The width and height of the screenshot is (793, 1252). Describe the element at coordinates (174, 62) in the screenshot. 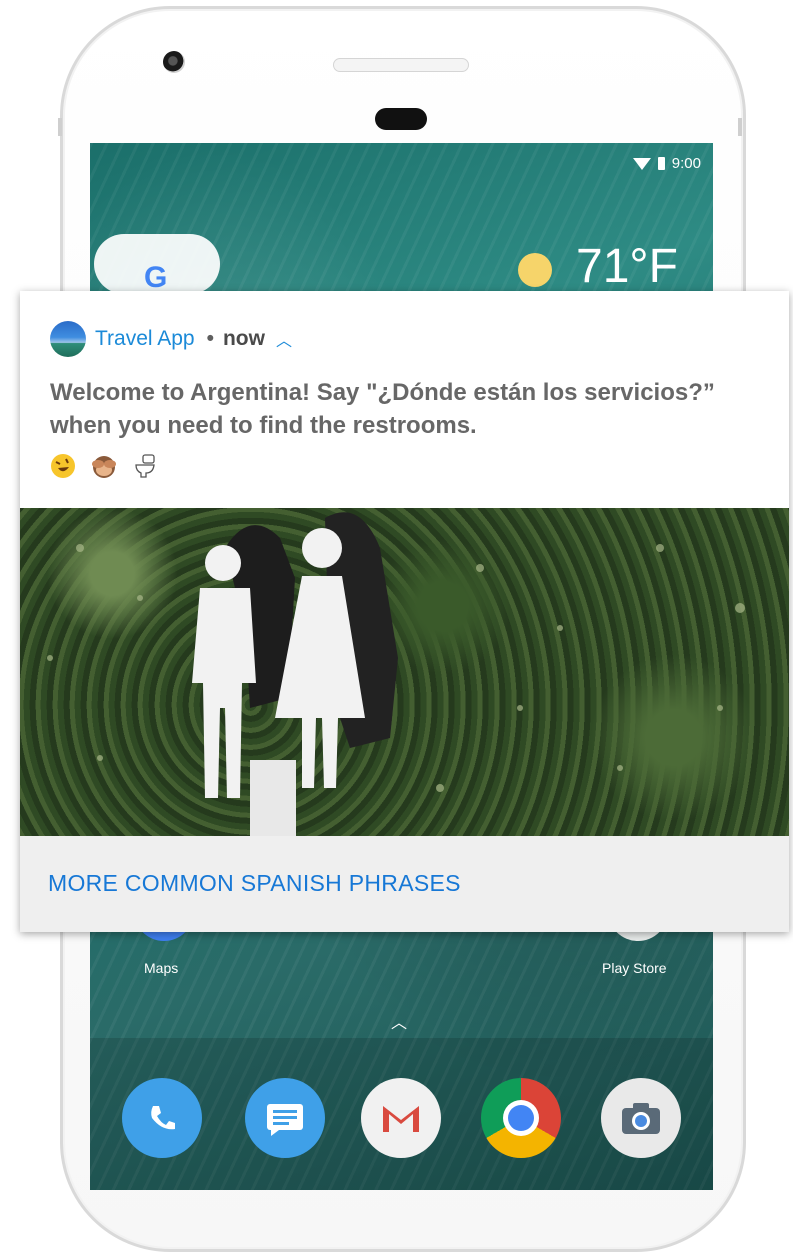

I see `front-camera` at that location.